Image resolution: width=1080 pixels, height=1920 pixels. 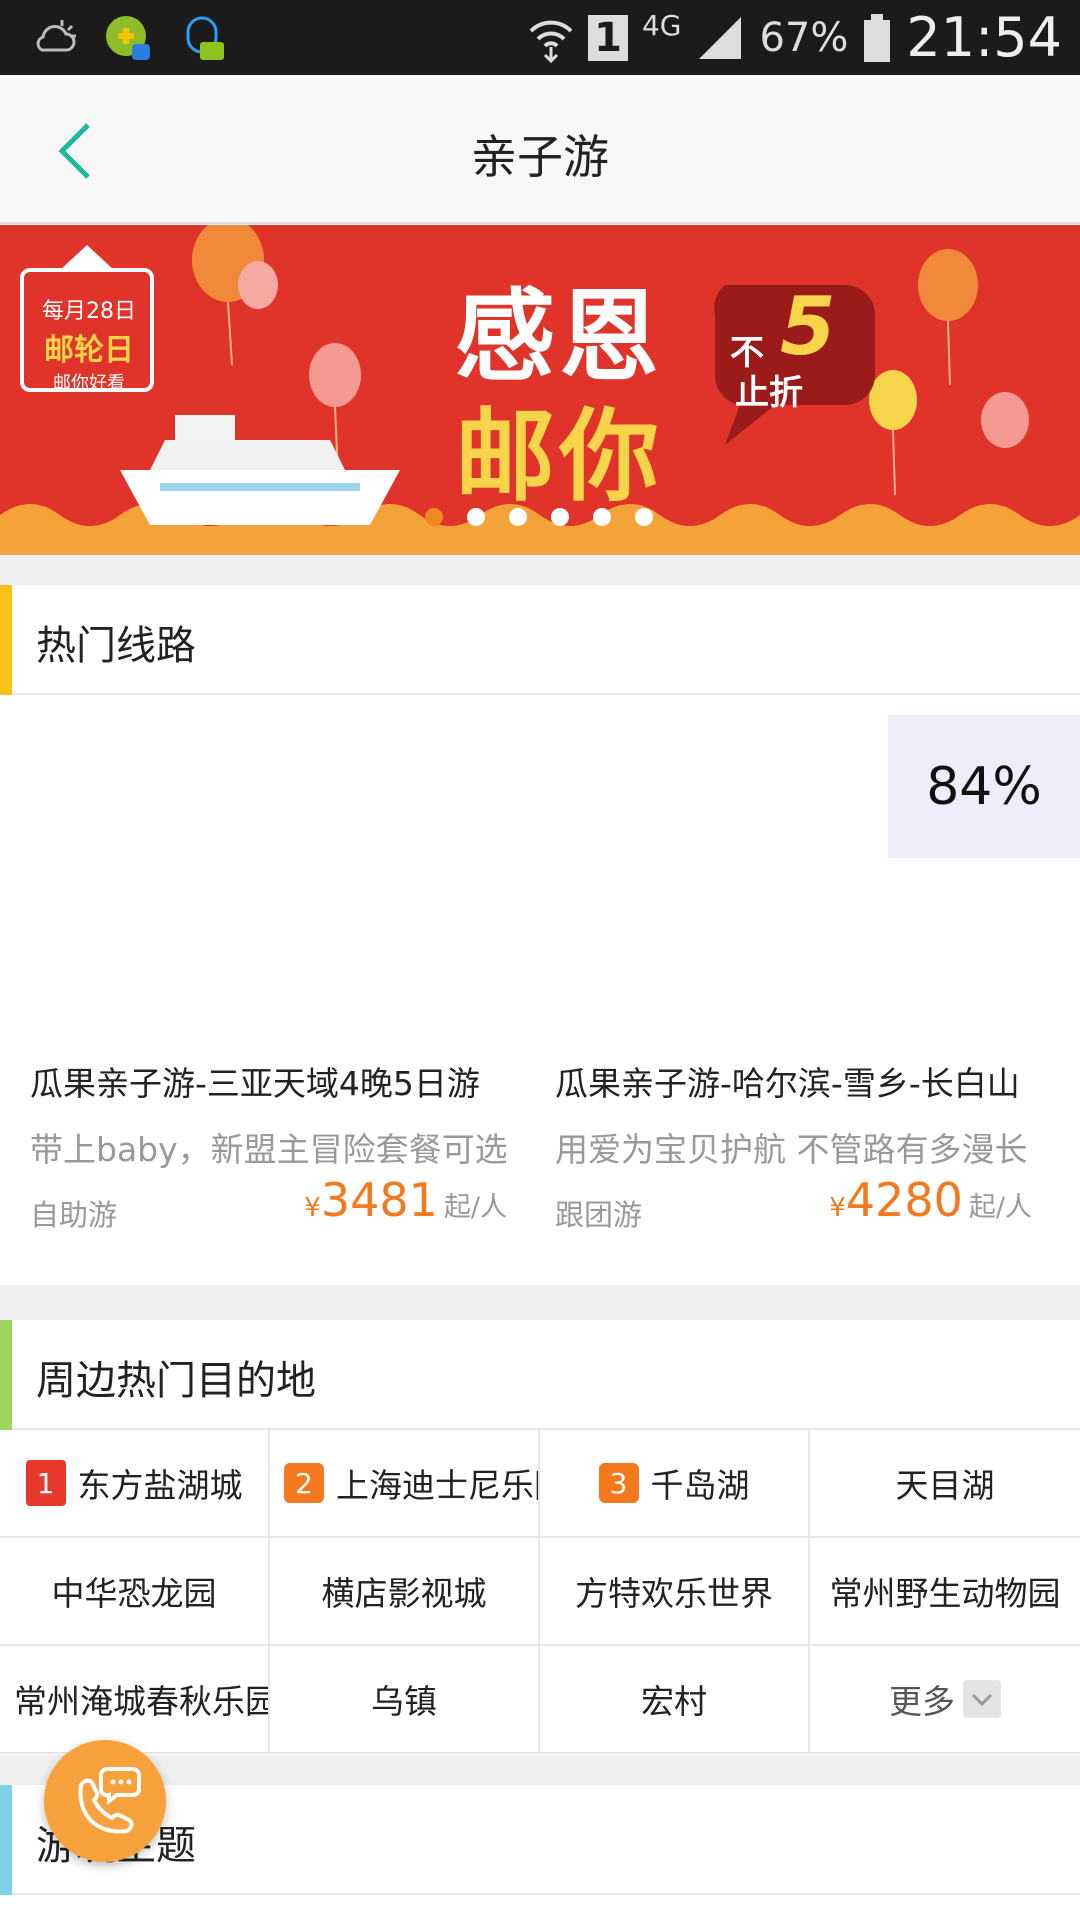 I want to click on signal-icon, so click(x=720, y=37).